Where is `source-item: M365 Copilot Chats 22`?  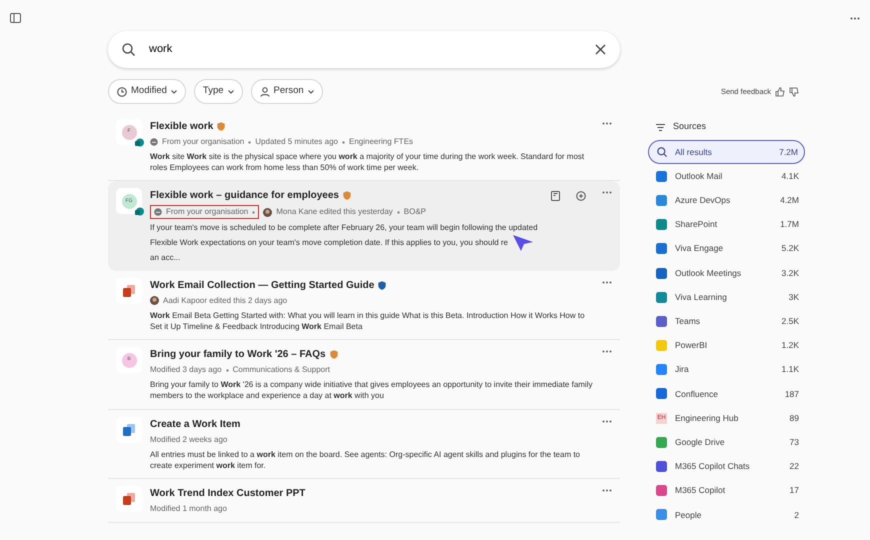
source-item: M365 Copilot Chats 22 is located at coordinates (726, 466).